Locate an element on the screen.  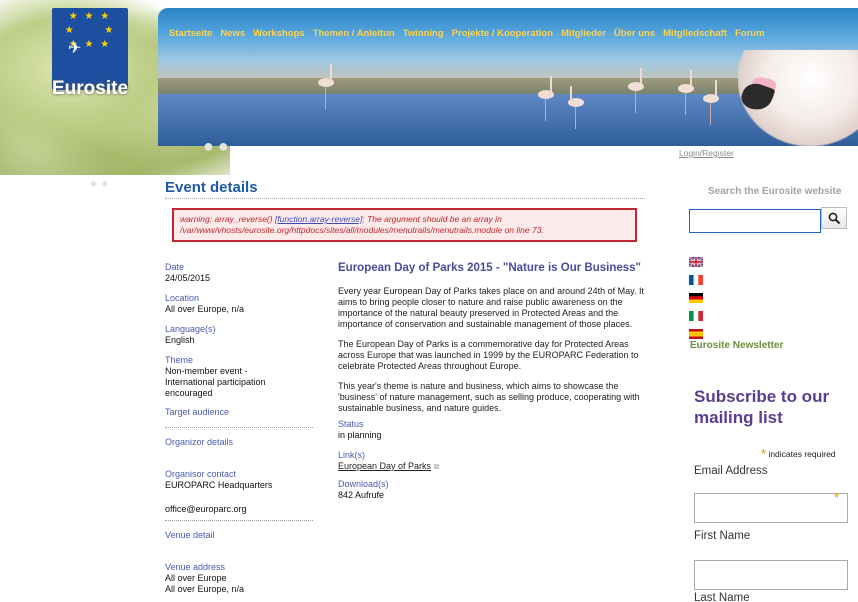
language-flags is located at coordinates (696, 301).